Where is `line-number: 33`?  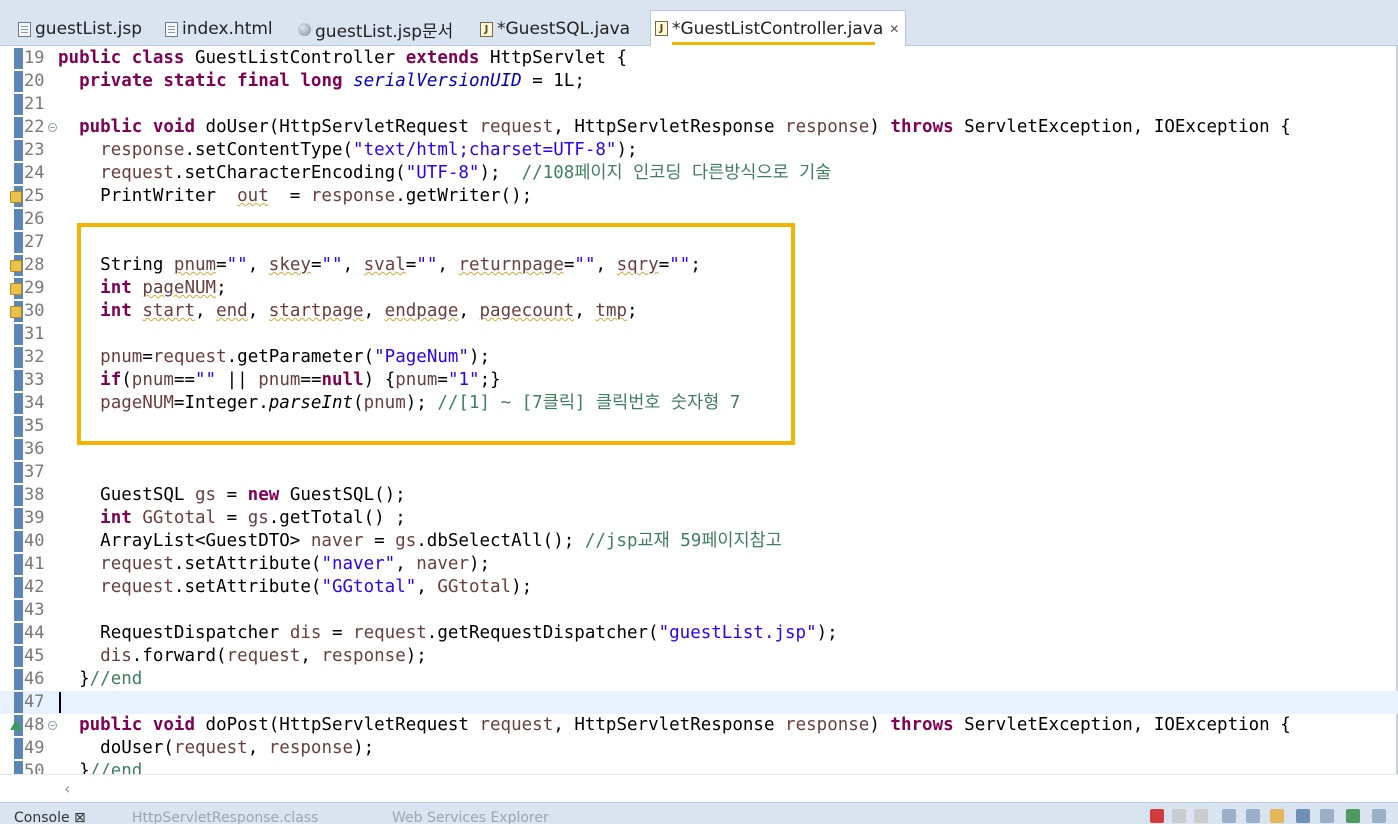 line-number: 33 is located at coordinates (34, 380).